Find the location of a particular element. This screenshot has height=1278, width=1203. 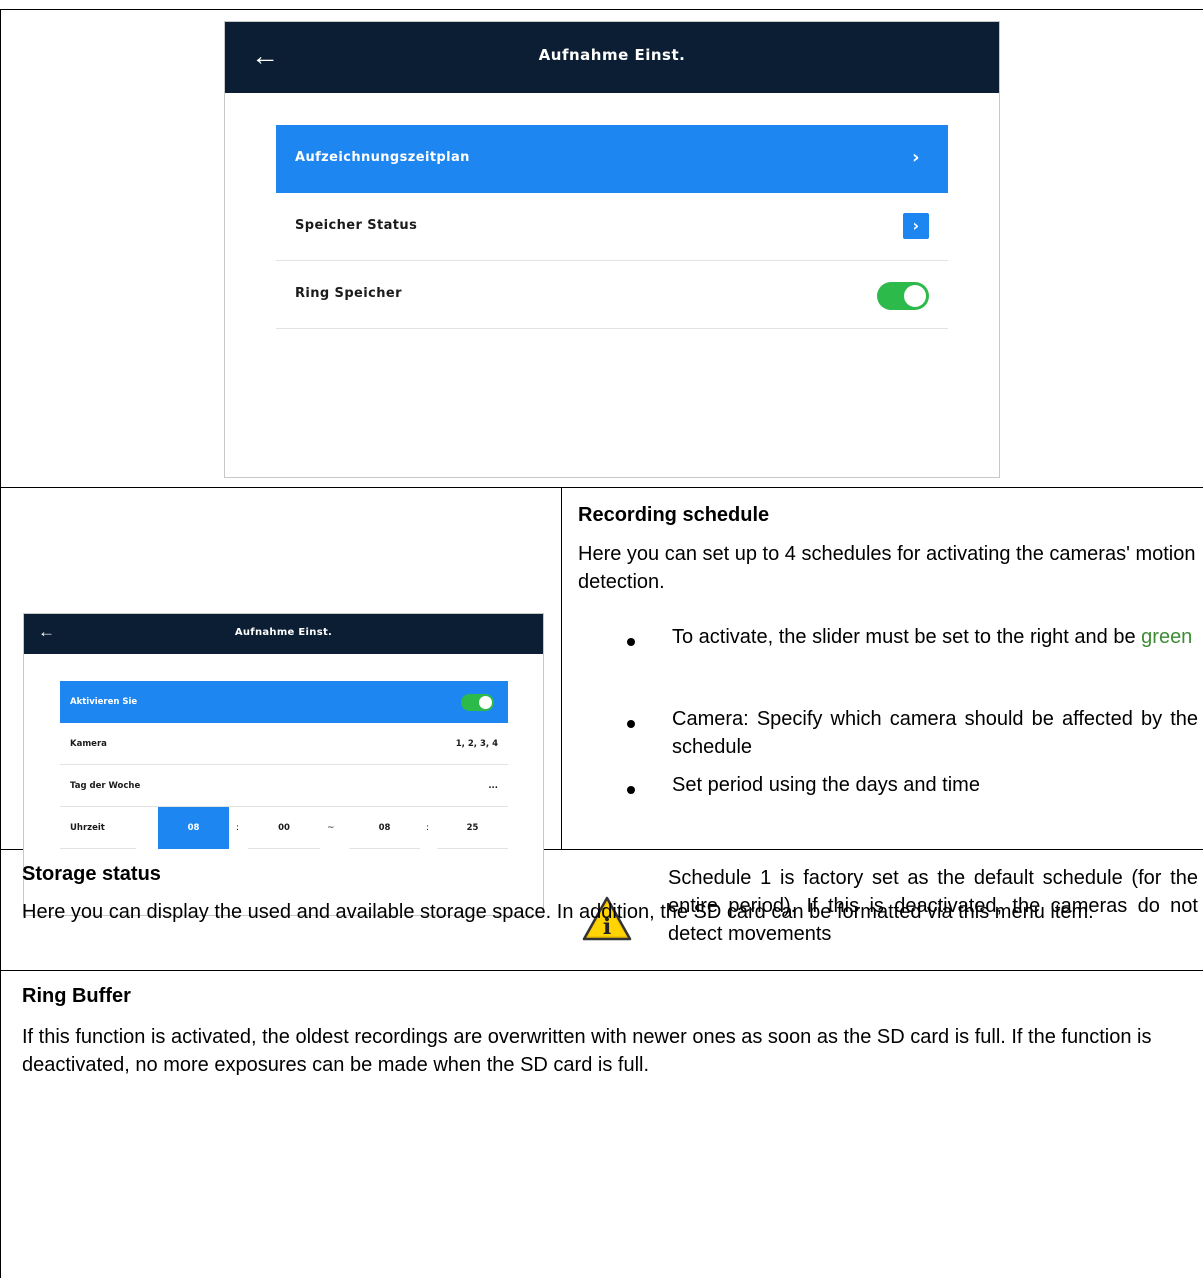

row-label: Aktivieren Sie is located at coordinates (104, 702).